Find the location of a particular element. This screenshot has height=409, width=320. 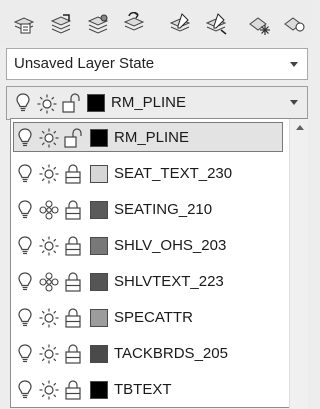

layer-isolate-icon is located at coordinates (180, 22).